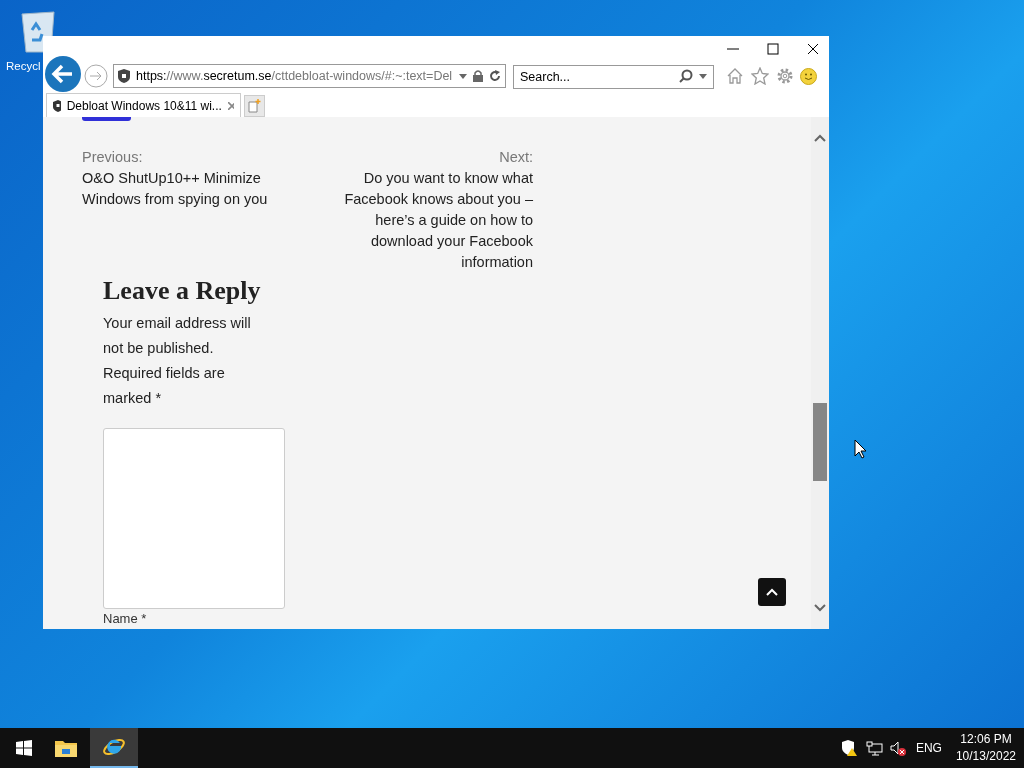 This screenshot has height=768, width=1024. What do you see at coordinates (985, 748) in the screenshot?
I see `clock: 12:06 PM 10/13/2022` at bounding box center [985, 748].